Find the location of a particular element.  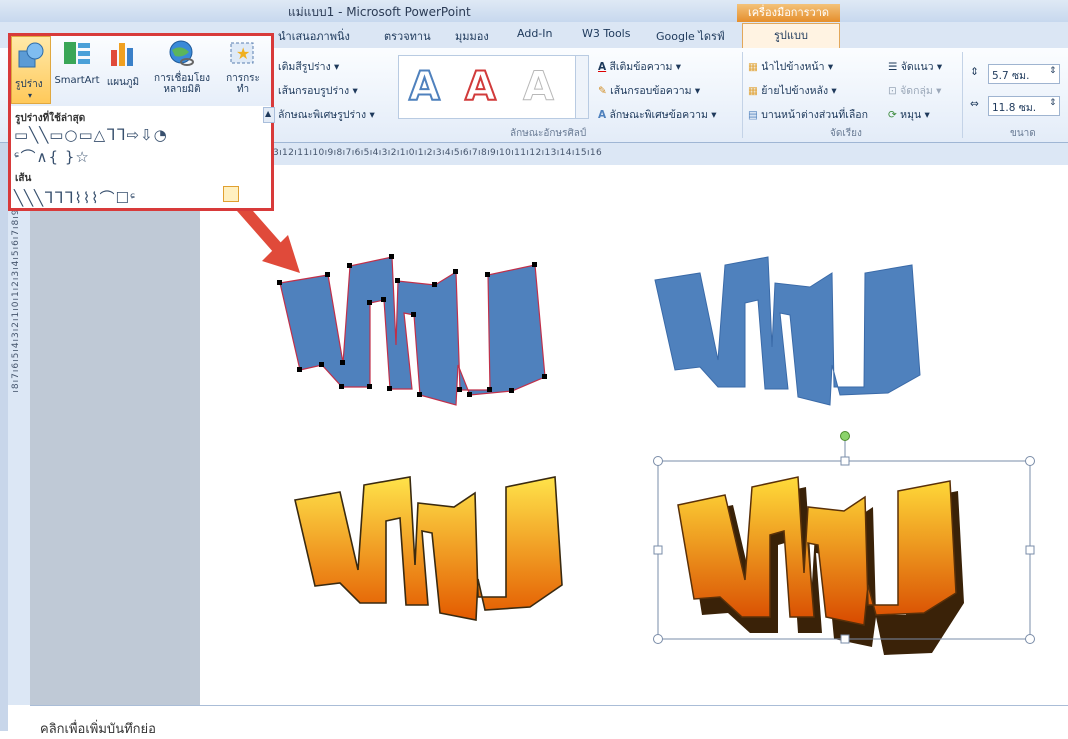

wordart-style-outline-blue: A is located at coordinates (424, 87).